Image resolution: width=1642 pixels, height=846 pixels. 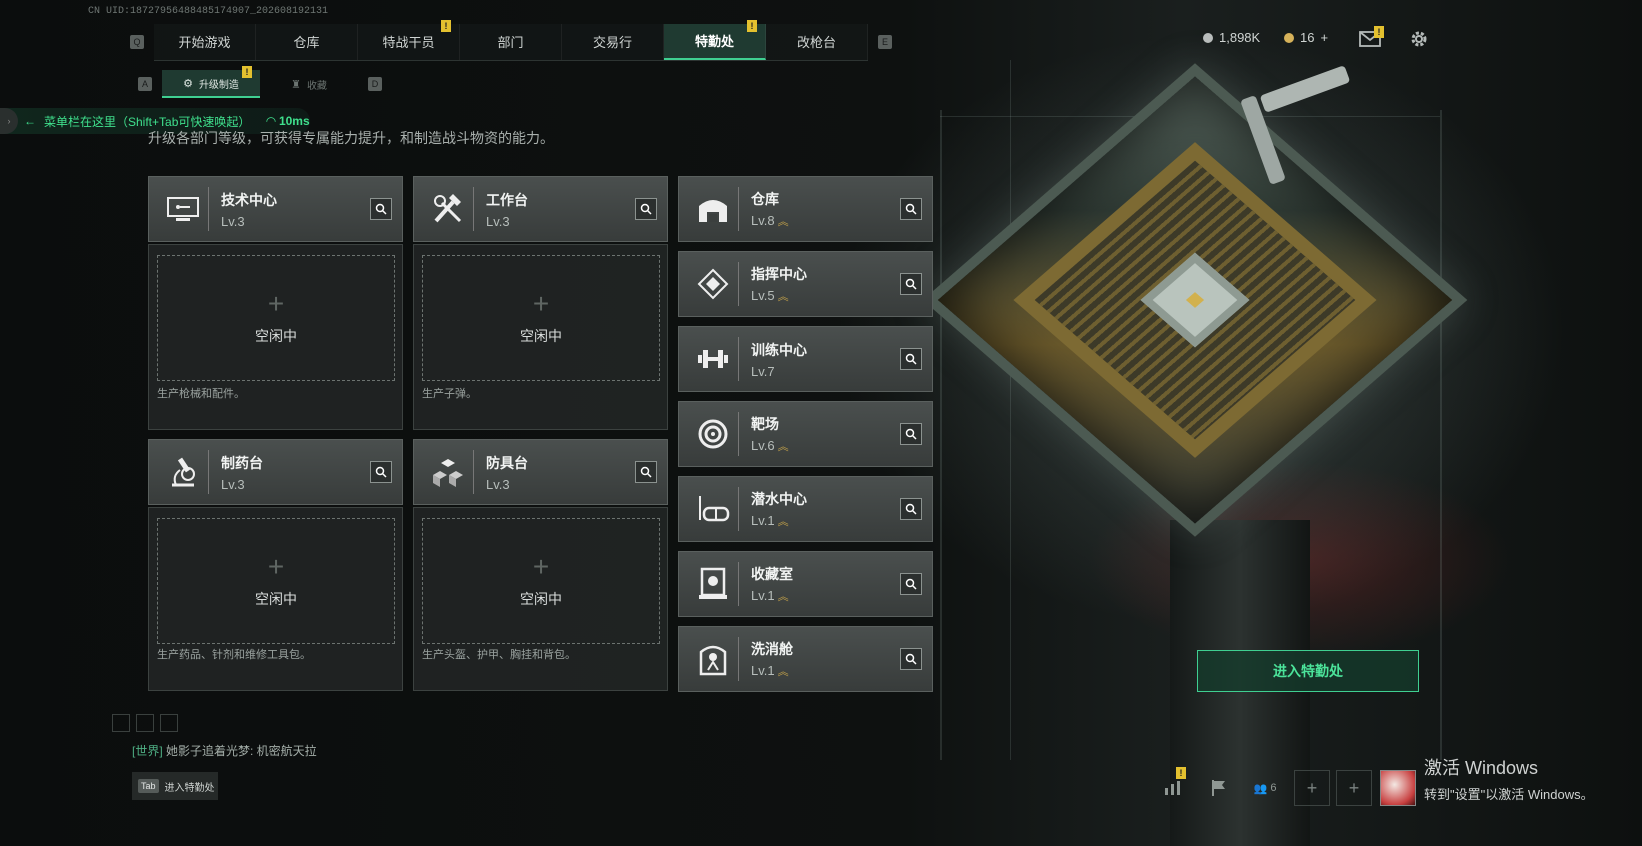 I want to click on tab-hint-label: 进入特勤处, so click(x=189, y=788).